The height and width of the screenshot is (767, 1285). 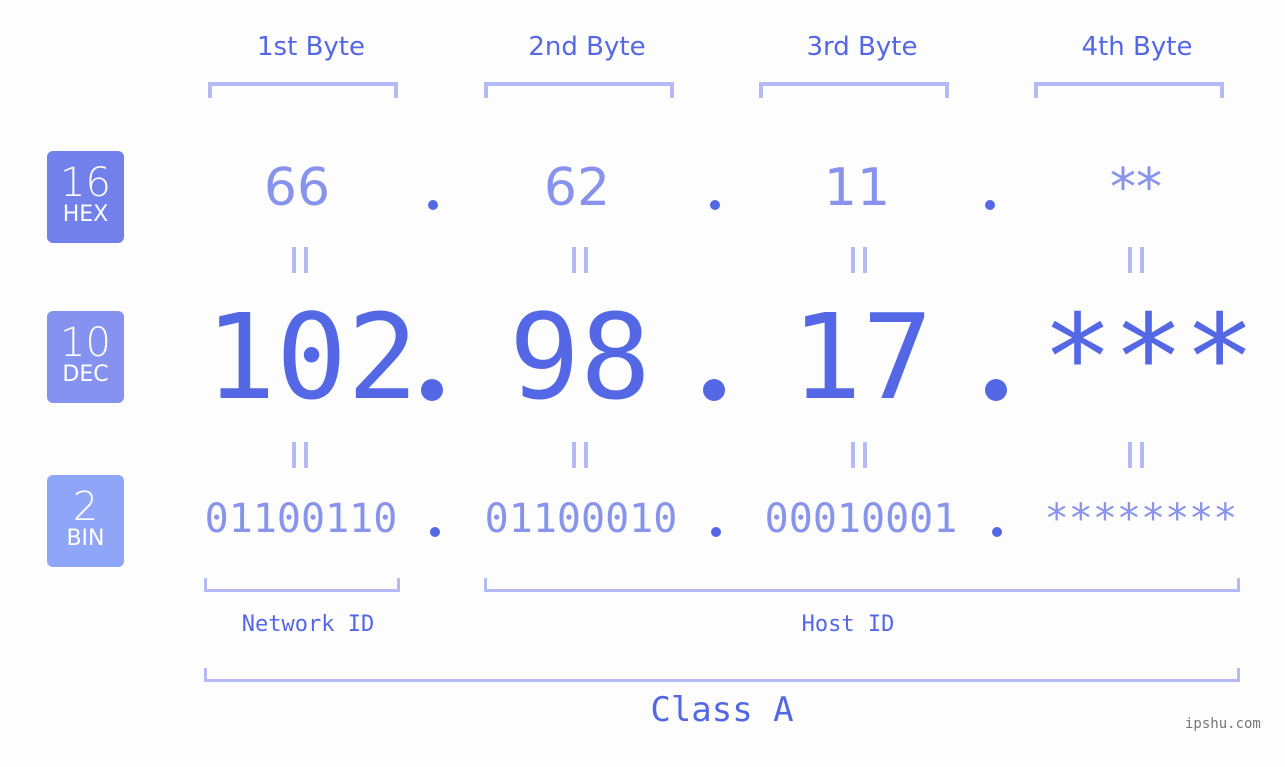 What do you see at coordinates (1136, 188) in the screenshot?
I see `hex-value-4: **` at bounding box center [1136, 188].